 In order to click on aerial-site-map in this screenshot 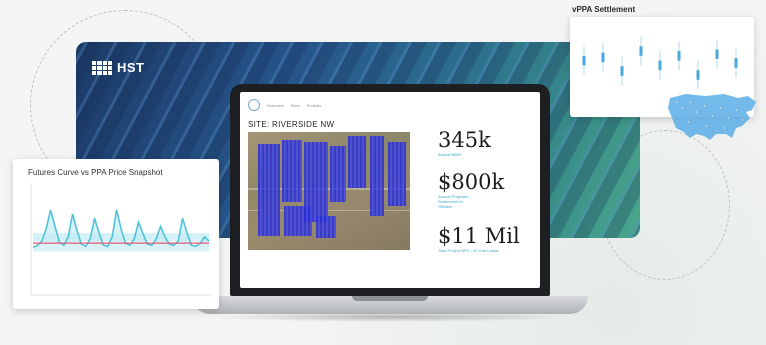, I will do `click(329, 191)`.